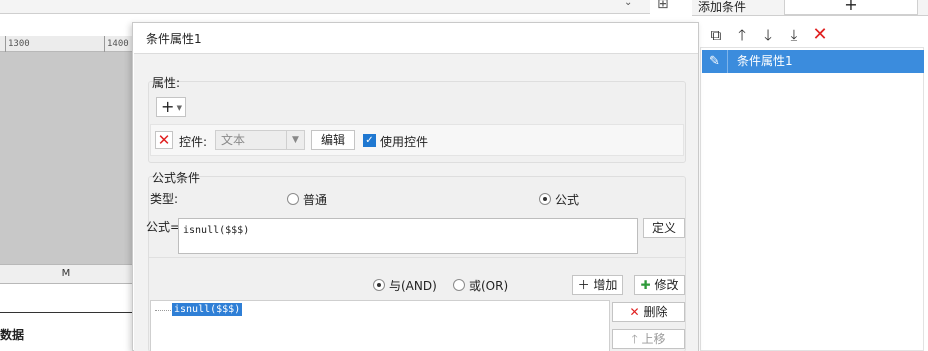 The image size is (928, 351). What do you see at coordinates (645, 285) in the screenshot?
I see `modify-icon: ✚` at bounding box center [645, 285].